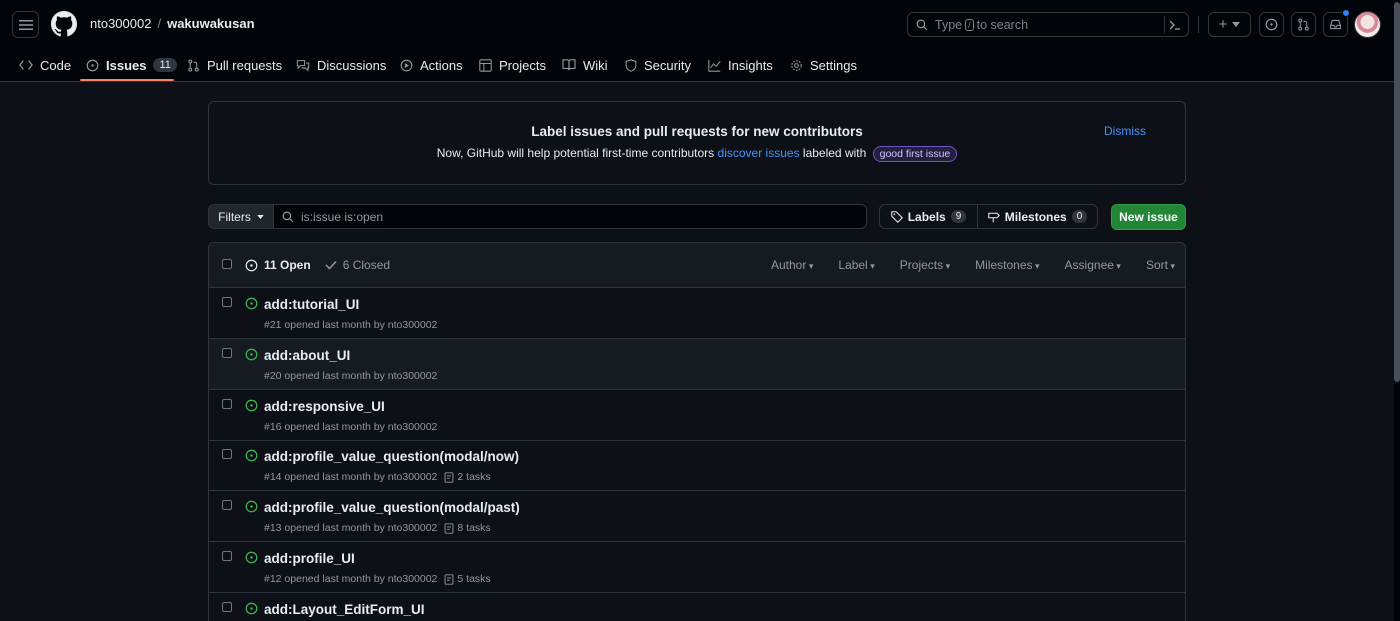 The height and width of the screenshot is (621, 1400). What do you see at coordinates (1125, 131) in the screenshot?
I see `dismiss-button: Dismiss` at bounding box center [1125, 131].